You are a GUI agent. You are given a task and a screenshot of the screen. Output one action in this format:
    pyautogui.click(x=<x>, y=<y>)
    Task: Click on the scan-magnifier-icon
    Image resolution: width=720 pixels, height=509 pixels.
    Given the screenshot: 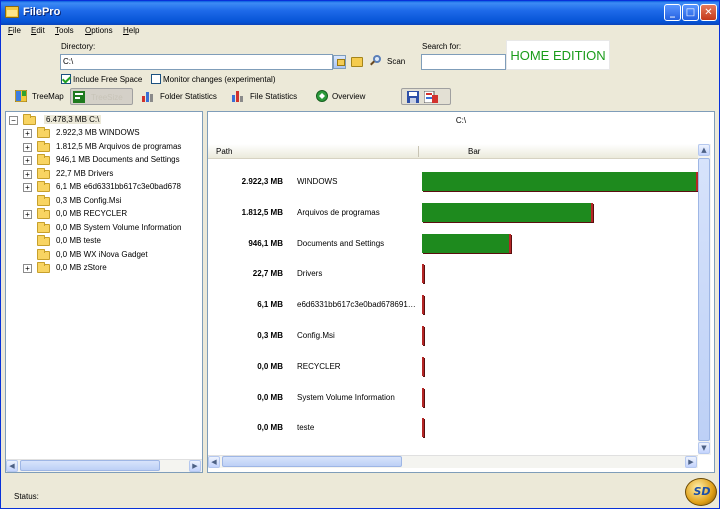 What is the action you would take?
    pyautogui.click(x=376, y=61)
    